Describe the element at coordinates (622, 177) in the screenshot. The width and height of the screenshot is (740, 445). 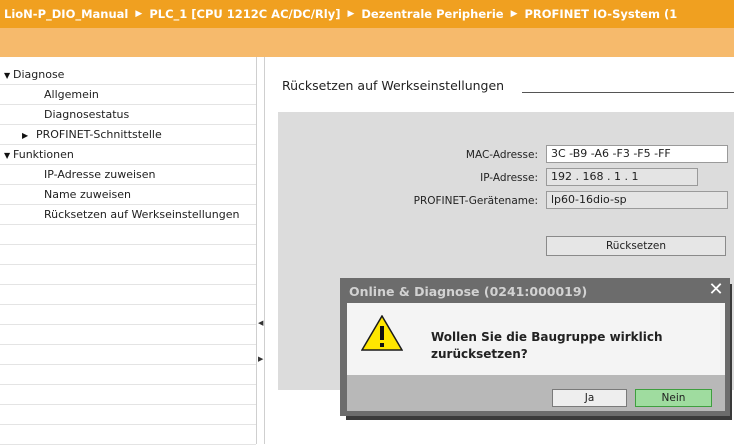
I see `ip-address-field: 192 . 168 . 1 . 1` at that location.